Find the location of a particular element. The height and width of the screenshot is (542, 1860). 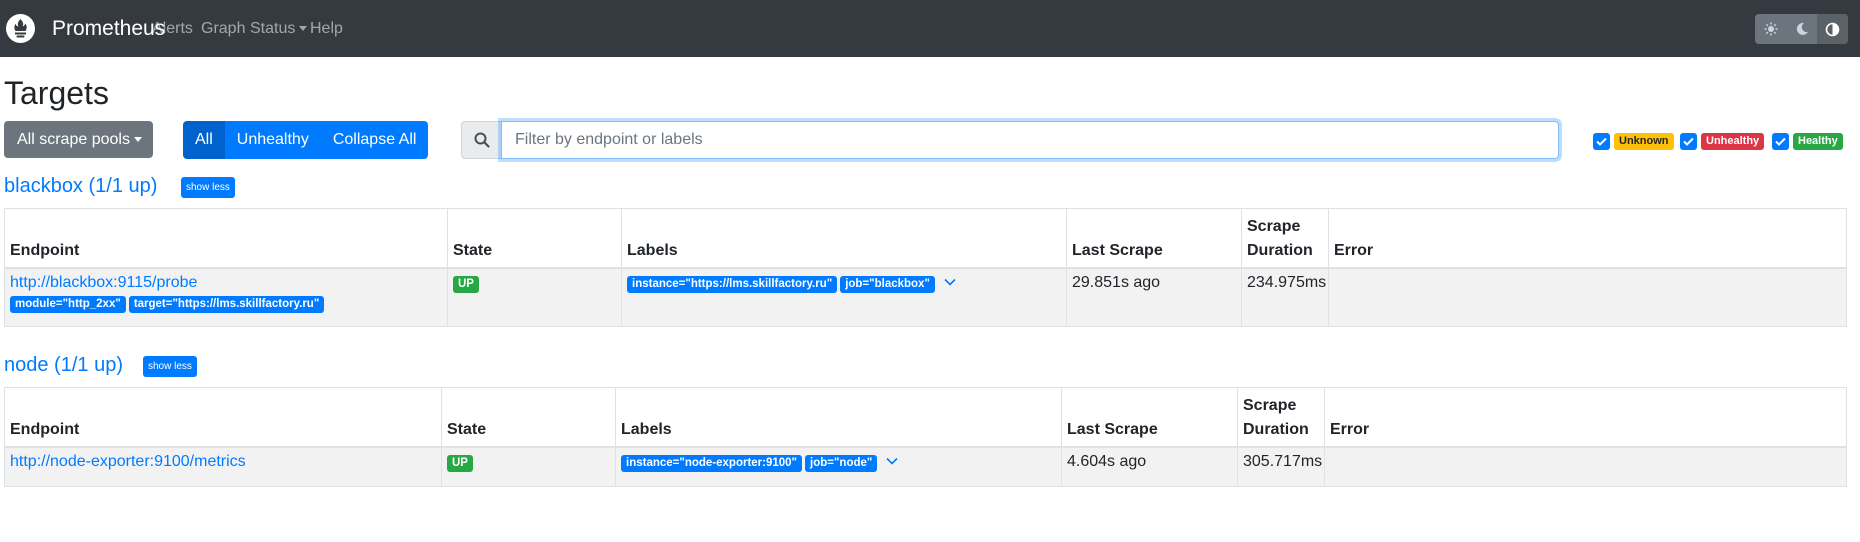

moon-icon is located at coordinates (1802, 28).